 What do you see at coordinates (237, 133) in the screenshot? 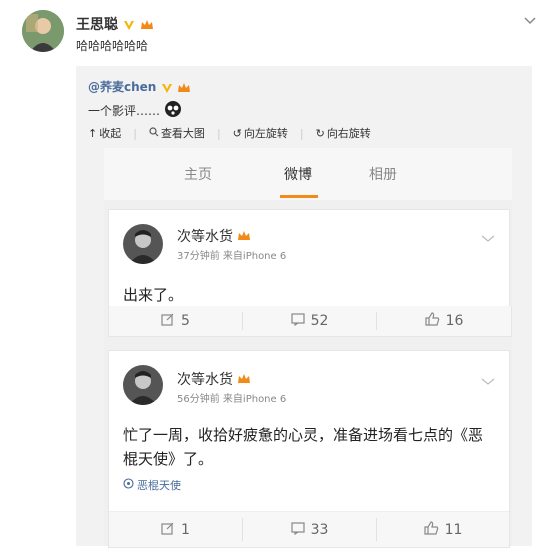
I see `rotate-left-icon: ↺` at bounding box center [237, 133].